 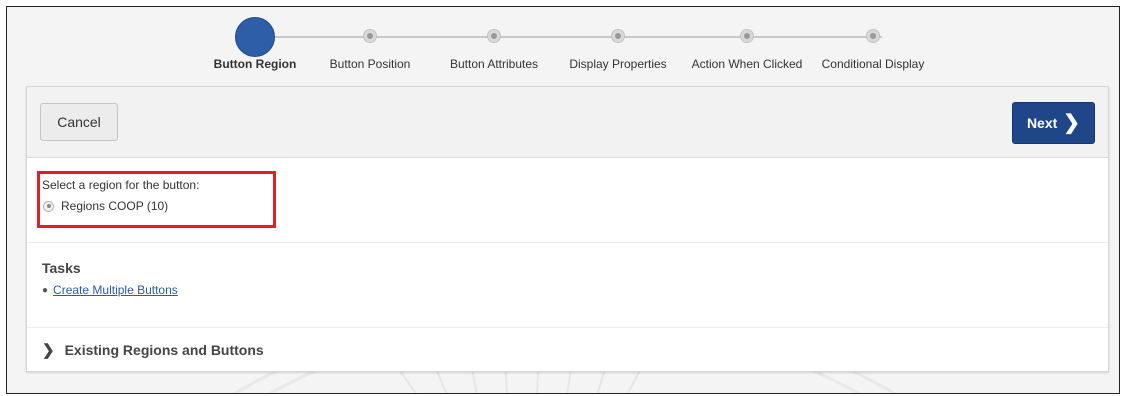 I want to click on existing-regions-title: Existing Regions and Buttons, so click(x=164, y=349).